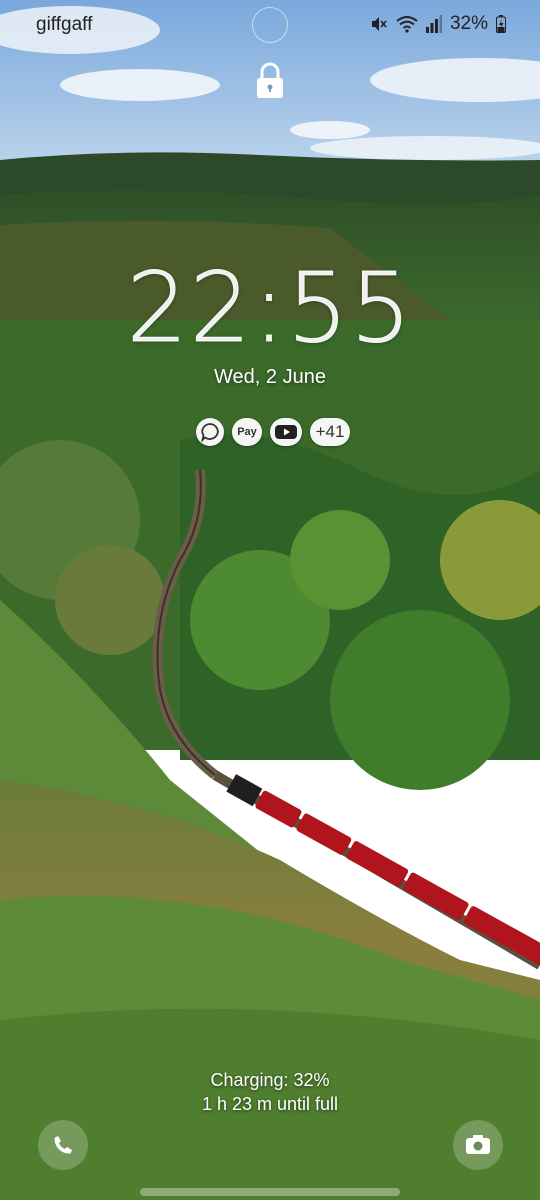 Image resolution: width=540 pixels, height=1200 pixels. I want to click on charging-time-left: 1 h 23 m until full, so click(270, 1104).